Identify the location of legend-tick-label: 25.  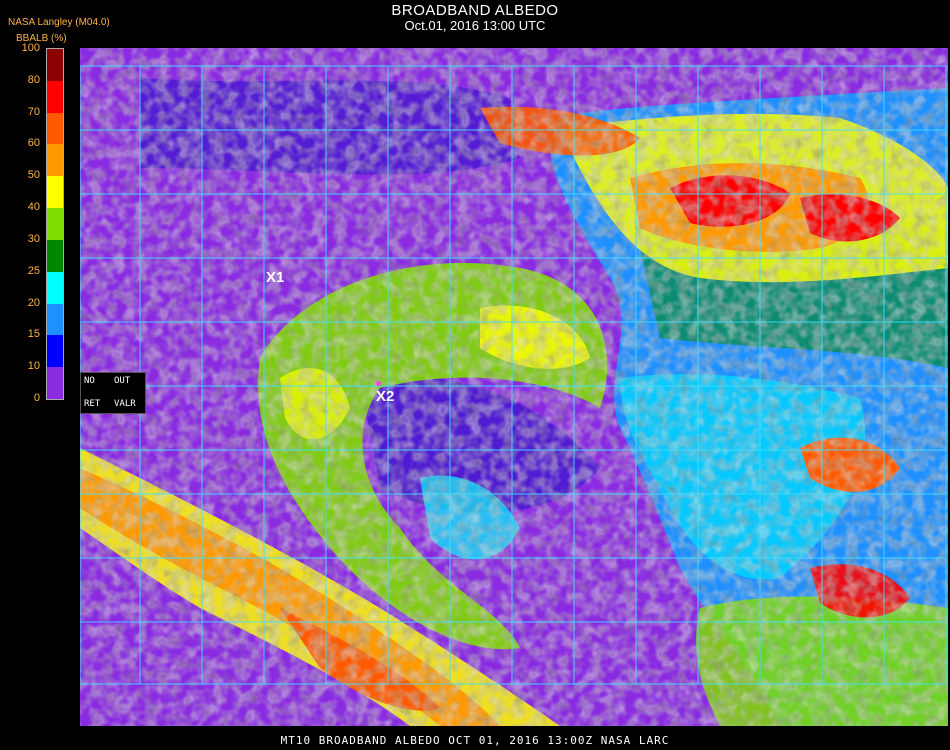
(33, 270).